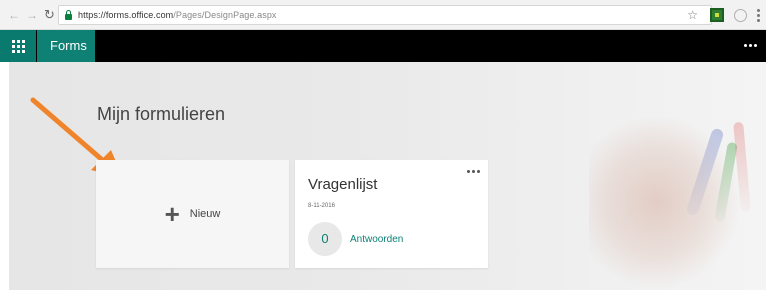 This screenshot has width=766, height=290. What do you see at coordinates (225, 15) in the screenshot?
I see `url-path: /Pages/DesignPage.aspx` at bounding box center [225, 15].